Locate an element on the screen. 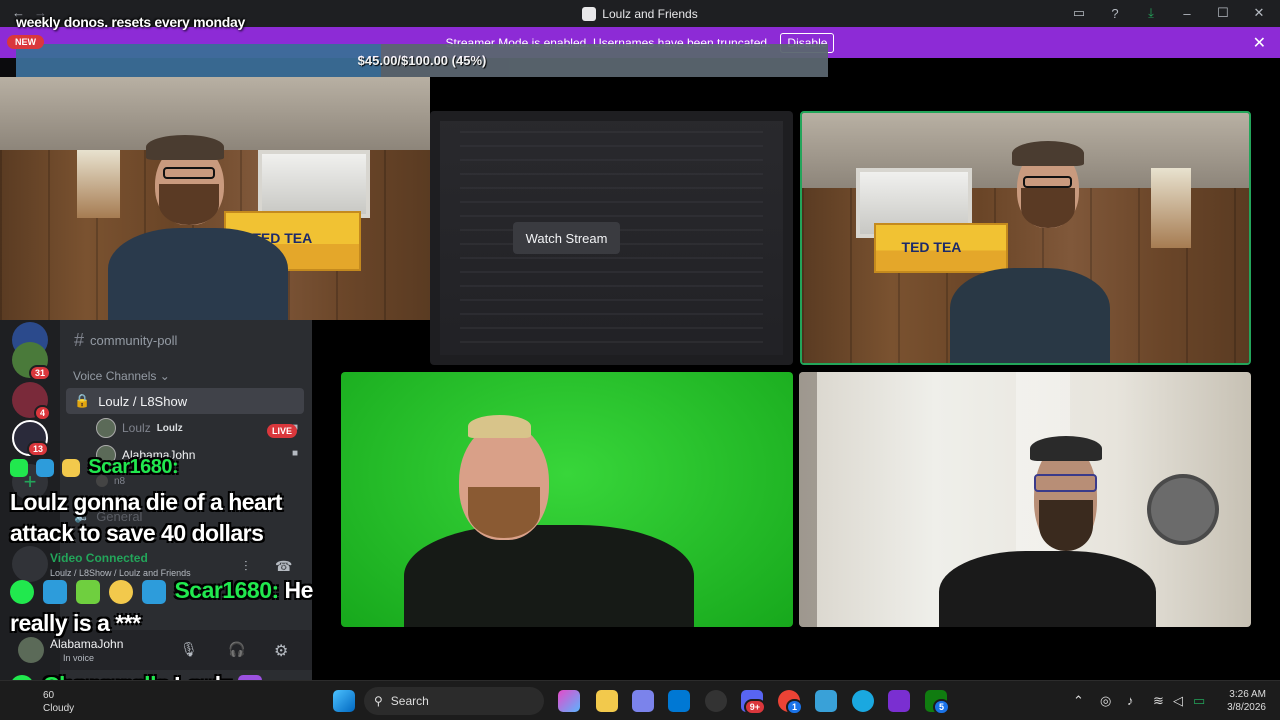 This screenshot has width=1280, height=720. taskbar-badge: 1 is located at coordinates (794, 707).